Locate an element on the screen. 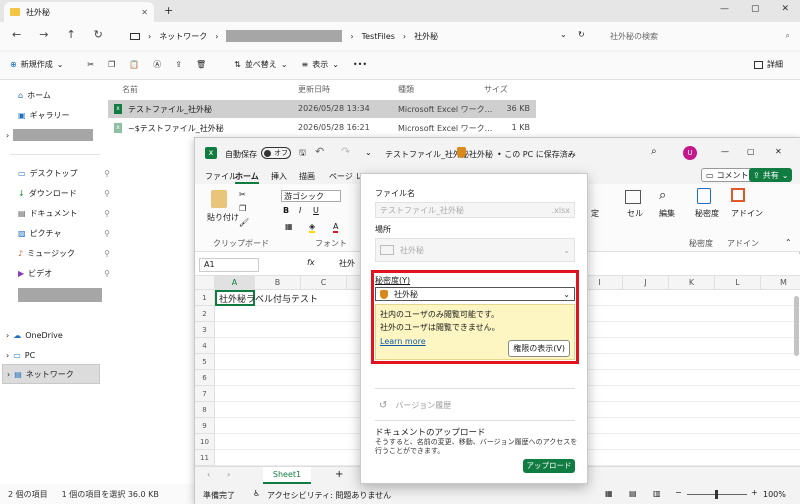 The image size is (800, 504). customize-qat-icon: ⌄ is located at coordinates (368, 152).